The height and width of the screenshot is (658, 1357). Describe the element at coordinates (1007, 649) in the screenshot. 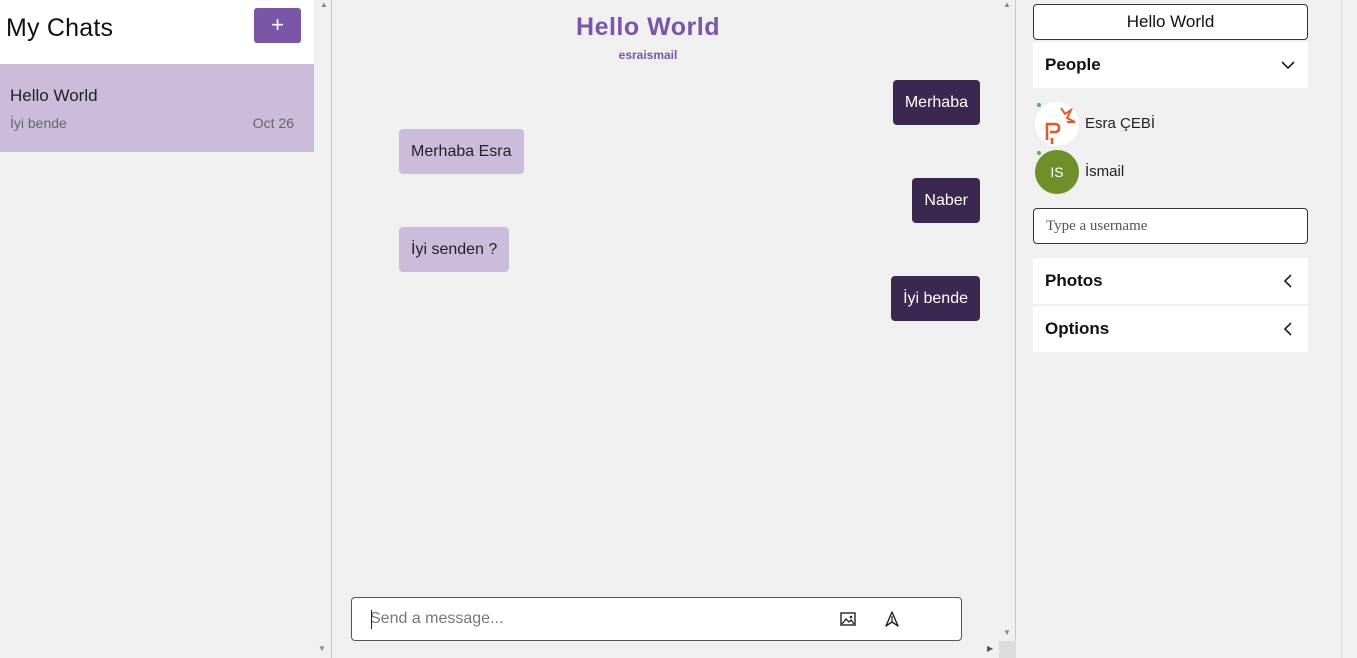

I see `scrollbar-corner` at that location.